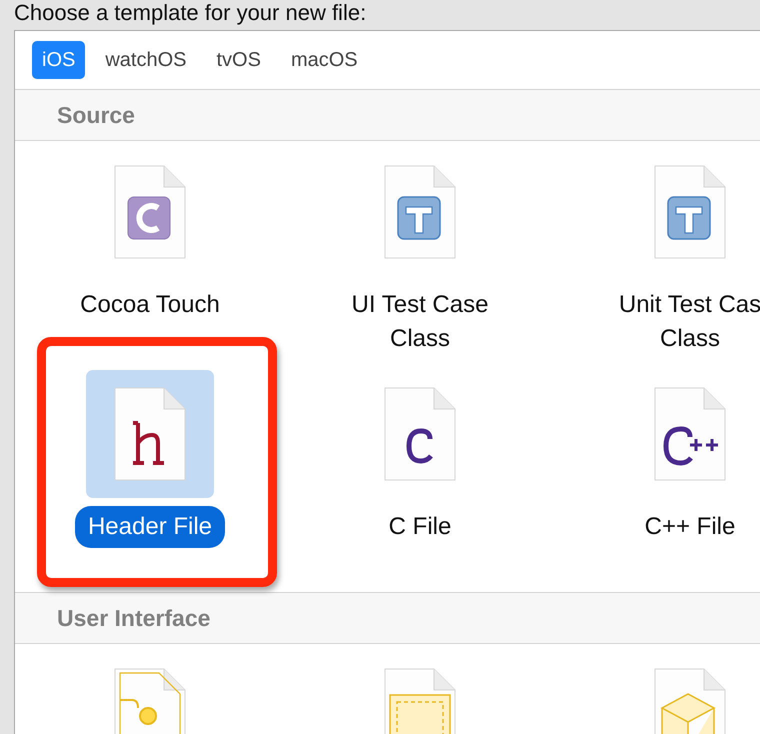  Describe the element at coordinates (59, 60) in the screenshot. I see `platform-tab: iOS` at that location.